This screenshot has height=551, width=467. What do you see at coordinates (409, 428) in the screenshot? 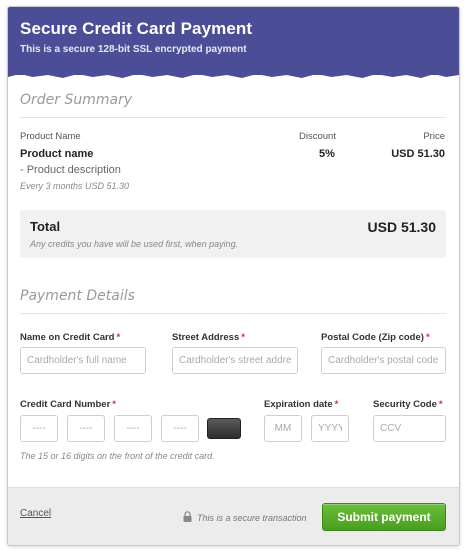
I see `security-code-input` at bounding box center [409, 428].